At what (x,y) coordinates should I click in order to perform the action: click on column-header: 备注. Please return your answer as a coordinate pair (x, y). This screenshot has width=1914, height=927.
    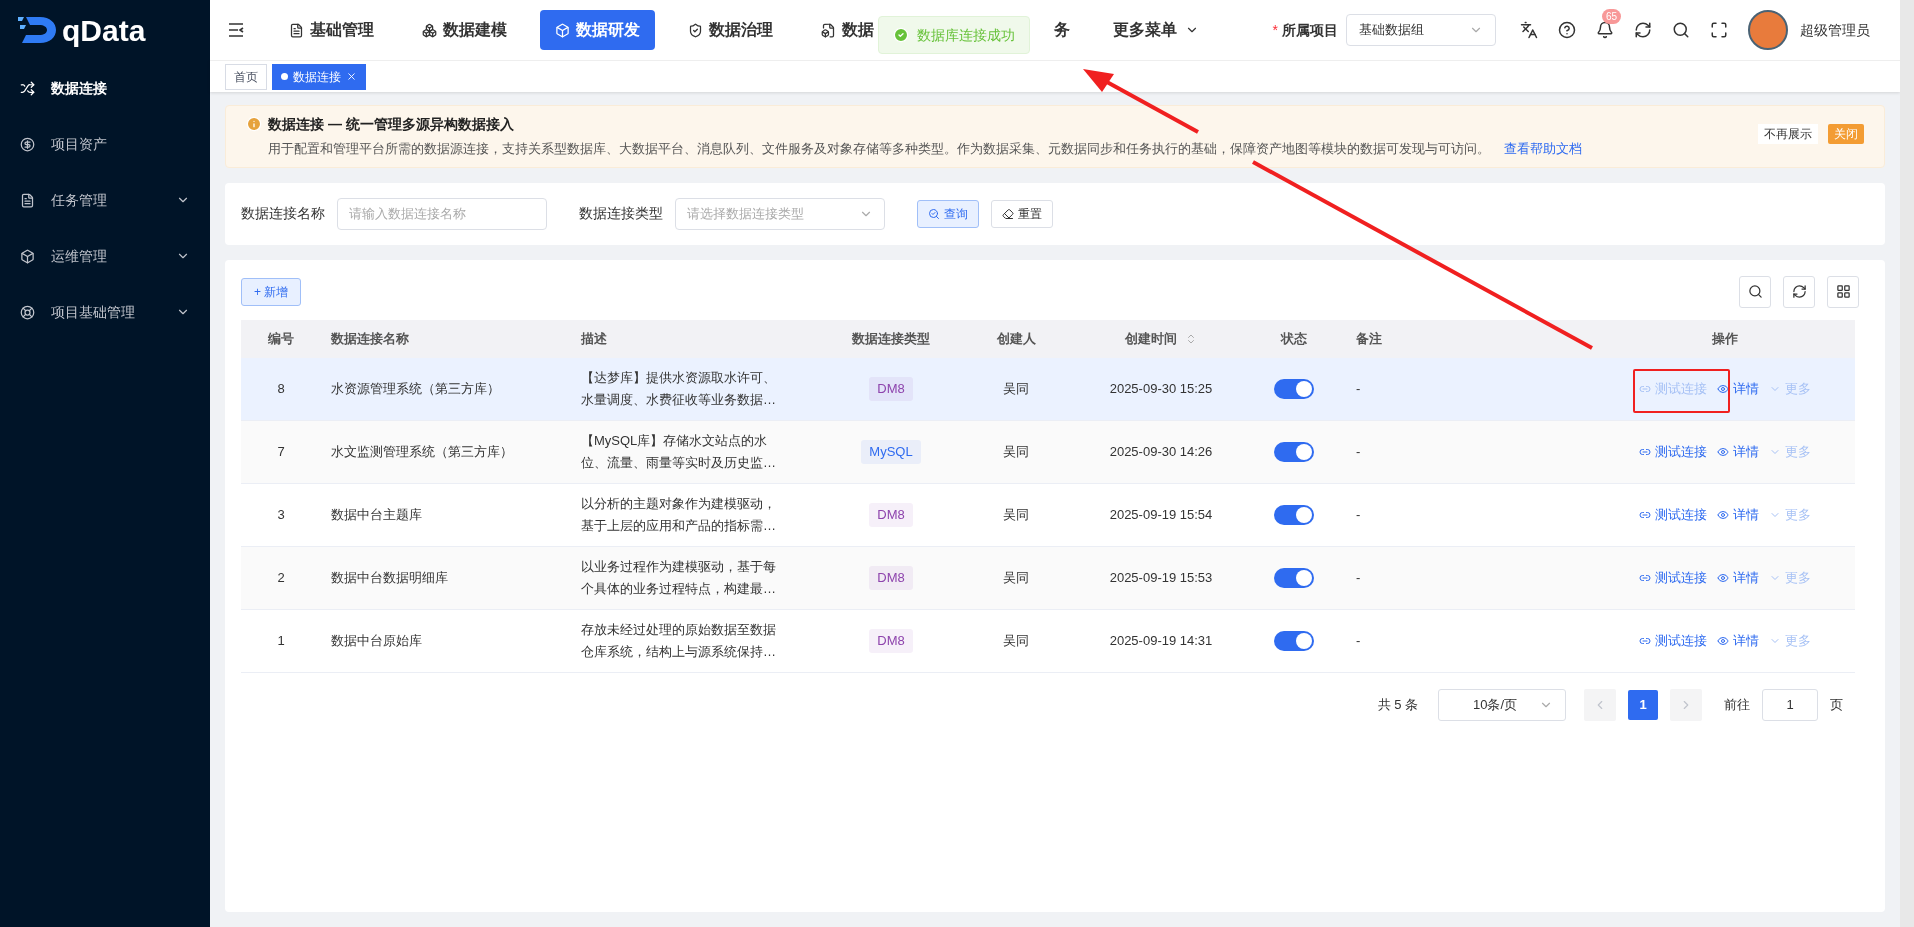
    Looking at the image, I should click on (1369, 338).